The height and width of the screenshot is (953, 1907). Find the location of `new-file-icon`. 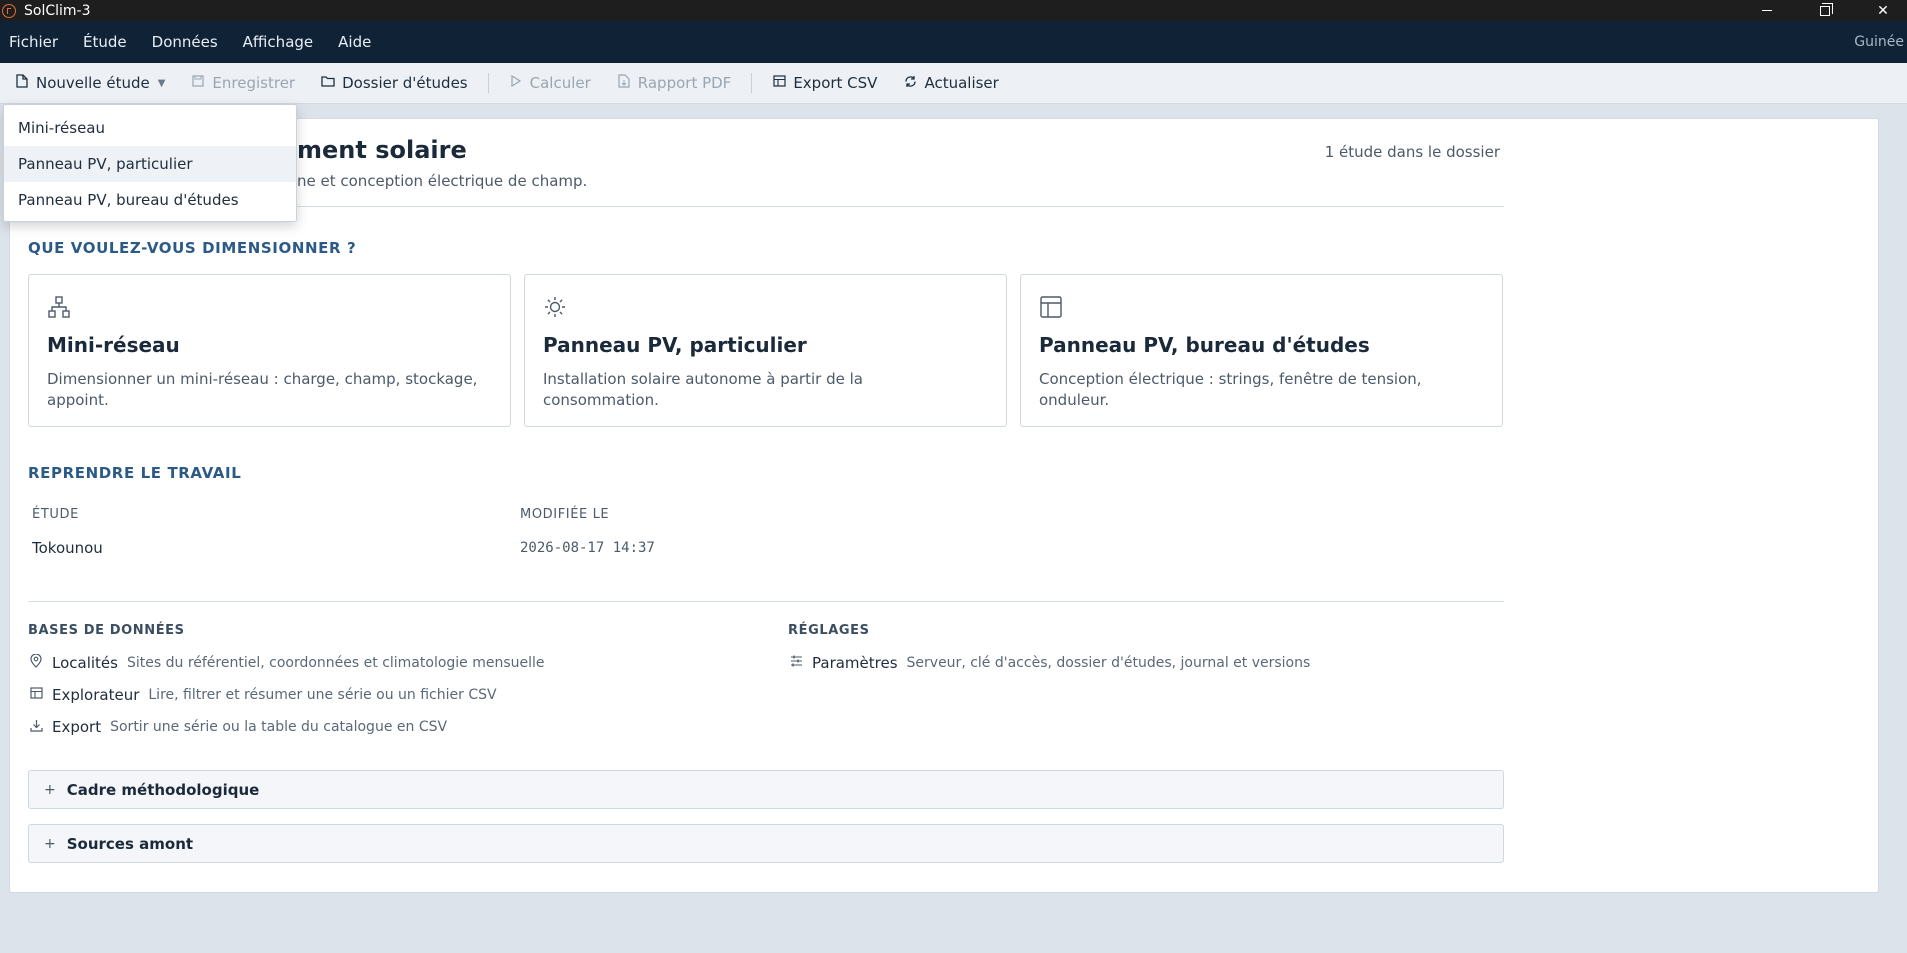

new-file-icon is located at coordinates (22, 83).